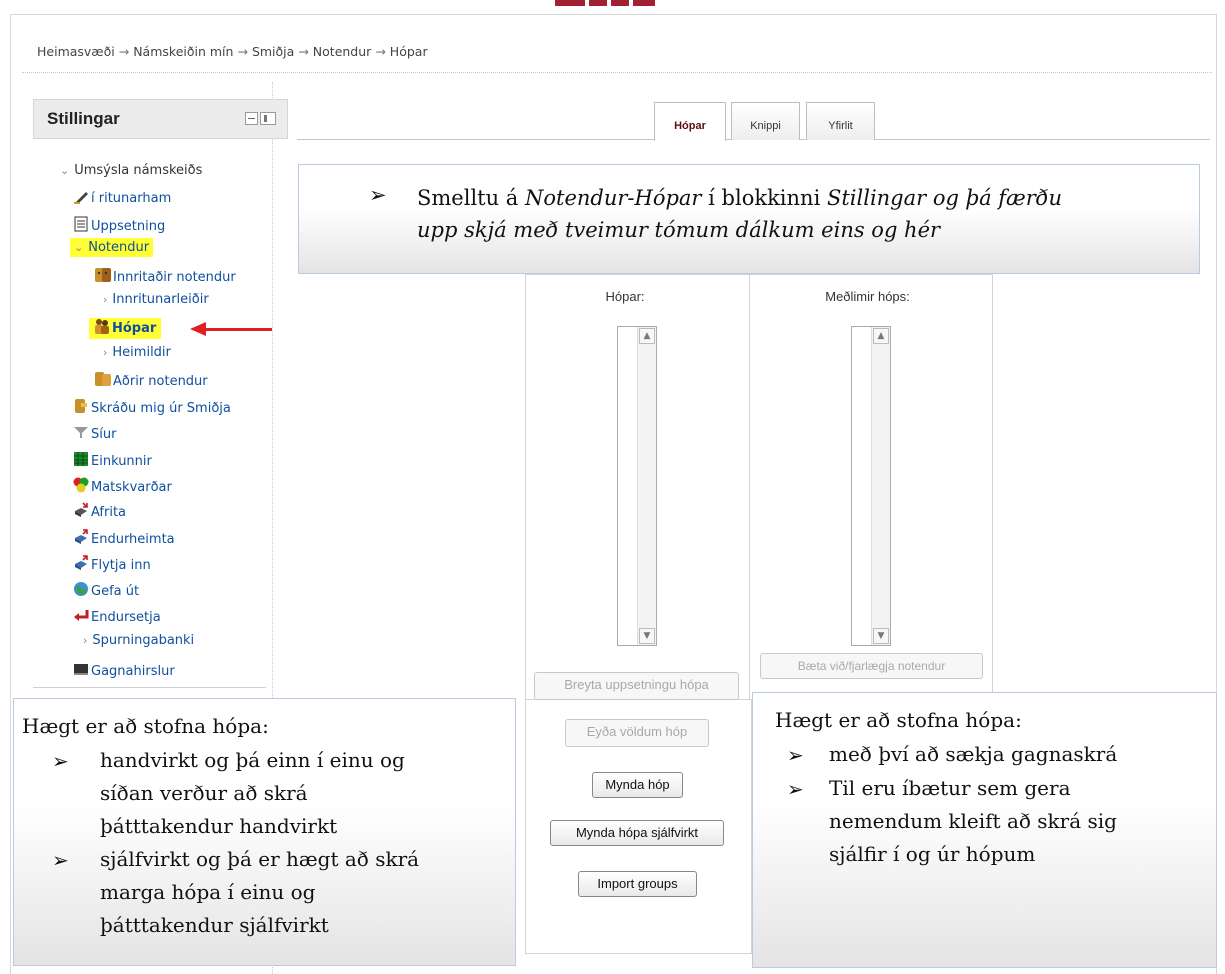 Image resolution: width=1225 pixels, height=974 pixels. Describe the element at coordinates (152, 407) in the screenshot. I see `sidebar-item-unenrol: Skráðu mig úr Smiðja` at that location.